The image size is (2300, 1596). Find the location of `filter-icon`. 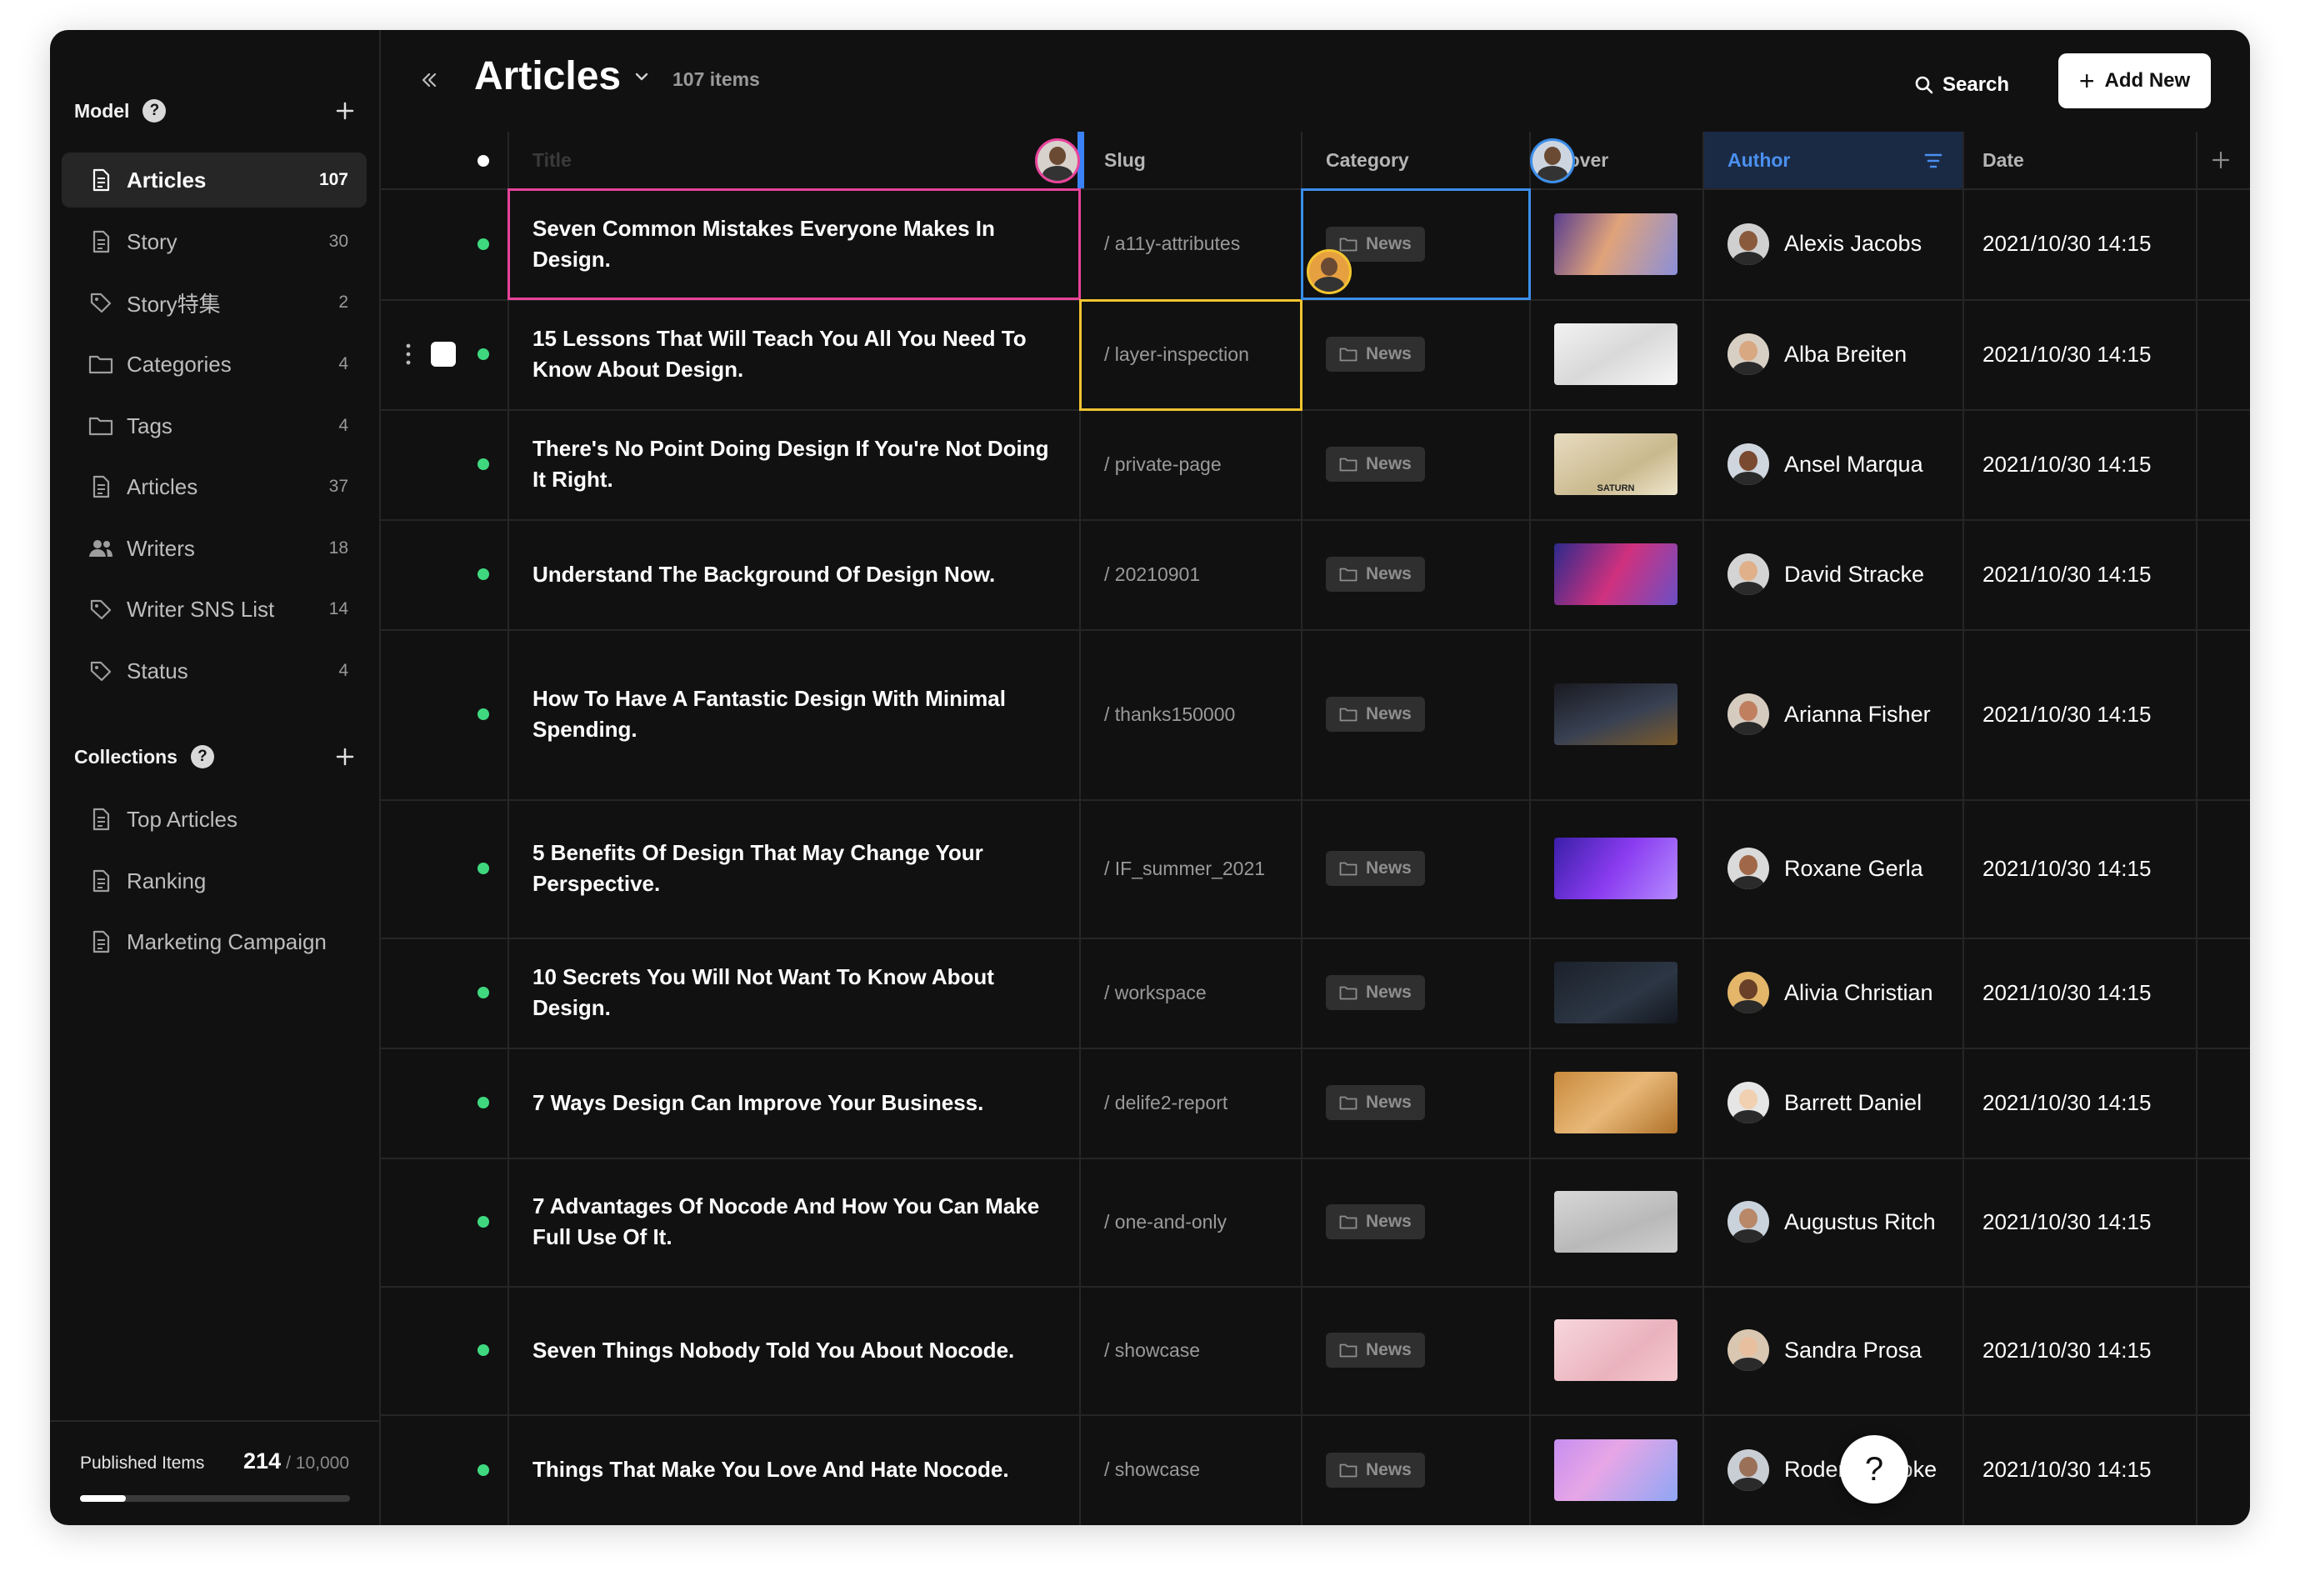

filter-icon is located at coordinates (1933, 163).